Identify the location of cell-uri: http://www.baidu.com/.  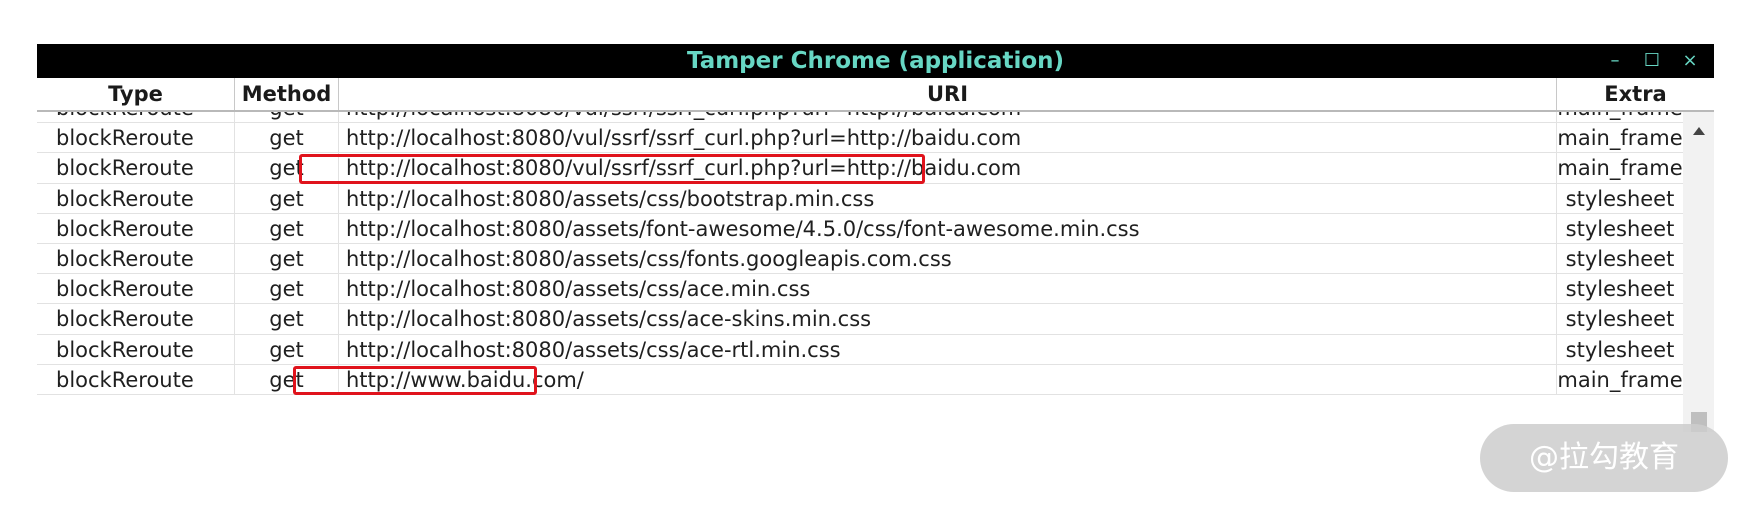
(948, 379).